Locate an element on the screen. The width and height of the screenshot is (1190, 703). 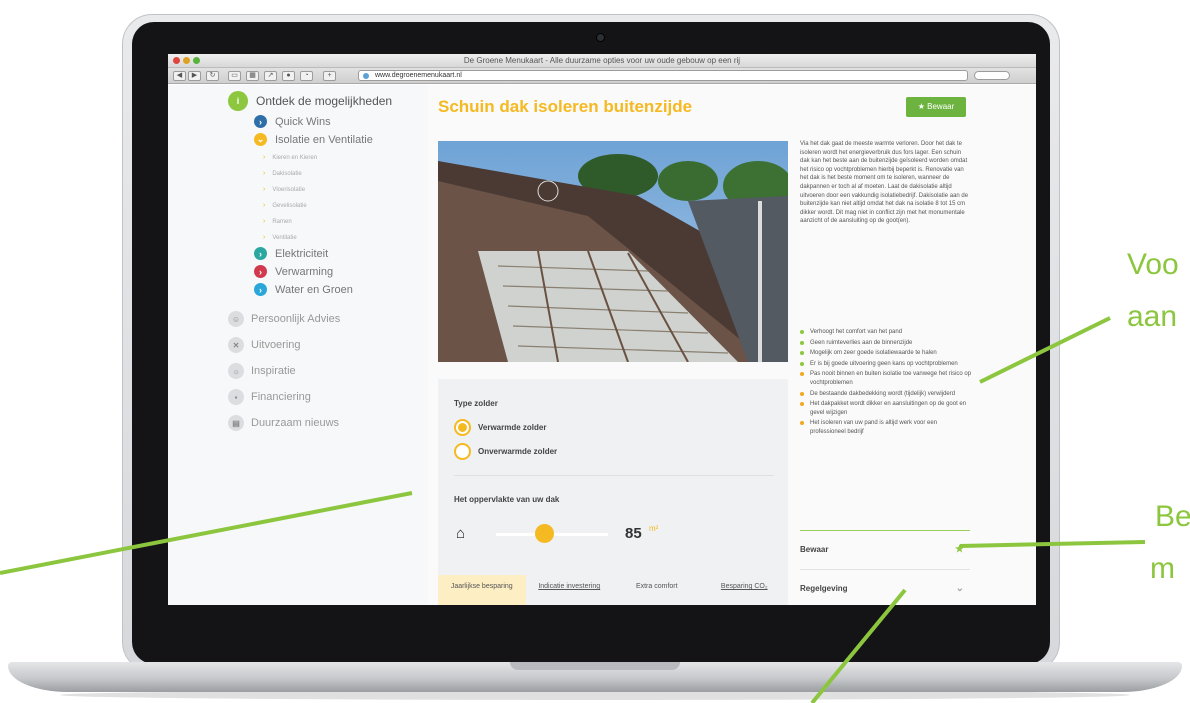
callout-line-save is located at coordinates (1052, 544).